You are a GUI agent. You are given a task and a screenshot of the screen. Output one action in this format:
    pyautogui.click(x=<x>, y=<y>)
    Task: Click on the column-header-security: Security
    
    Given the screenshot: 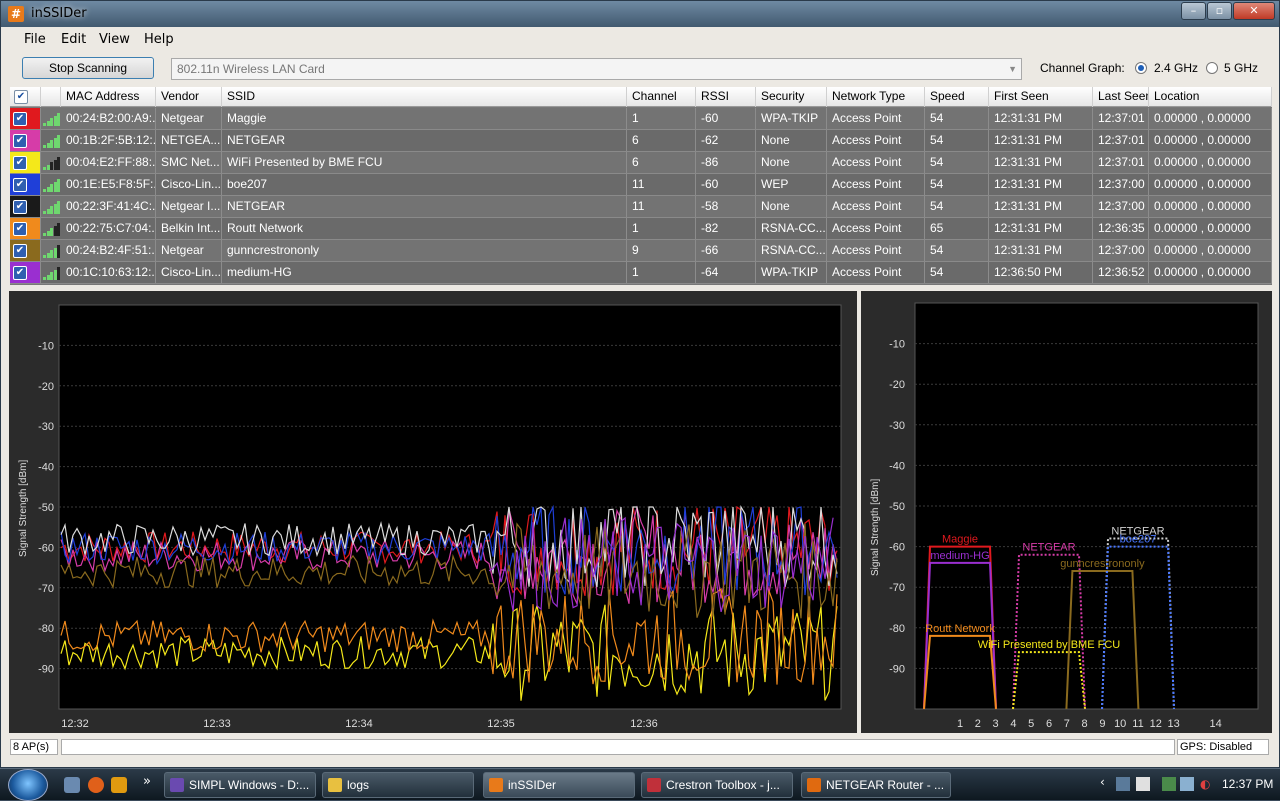 What is the action you would take?
    pyautogui.click(x=791, y=97)
    